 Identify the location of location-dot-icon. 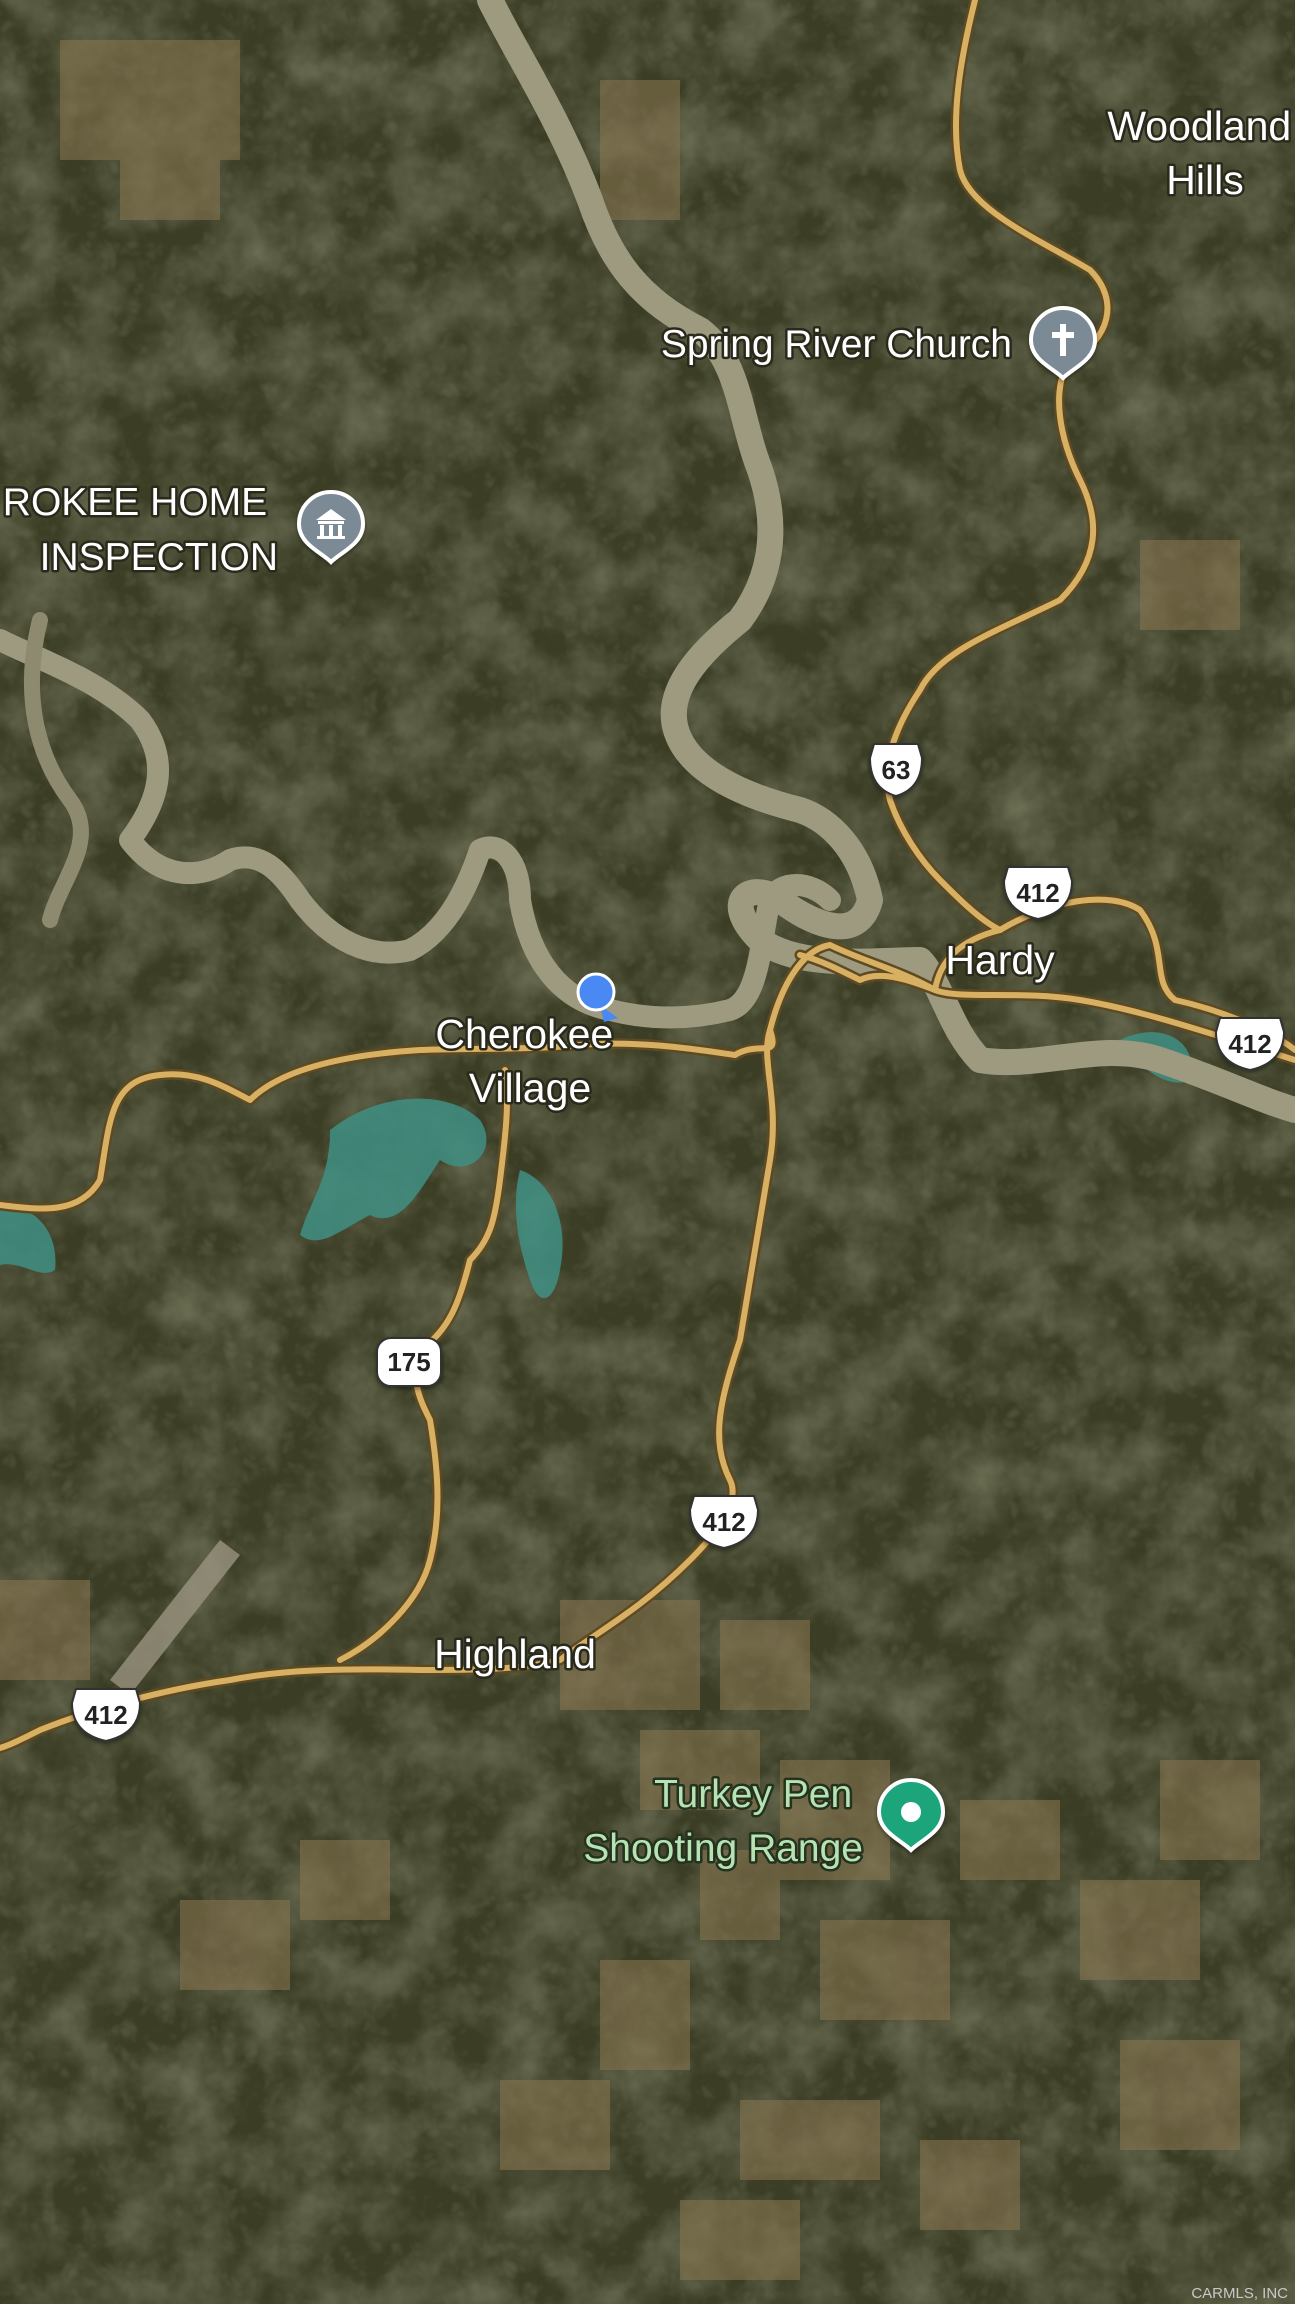
(596, 992).